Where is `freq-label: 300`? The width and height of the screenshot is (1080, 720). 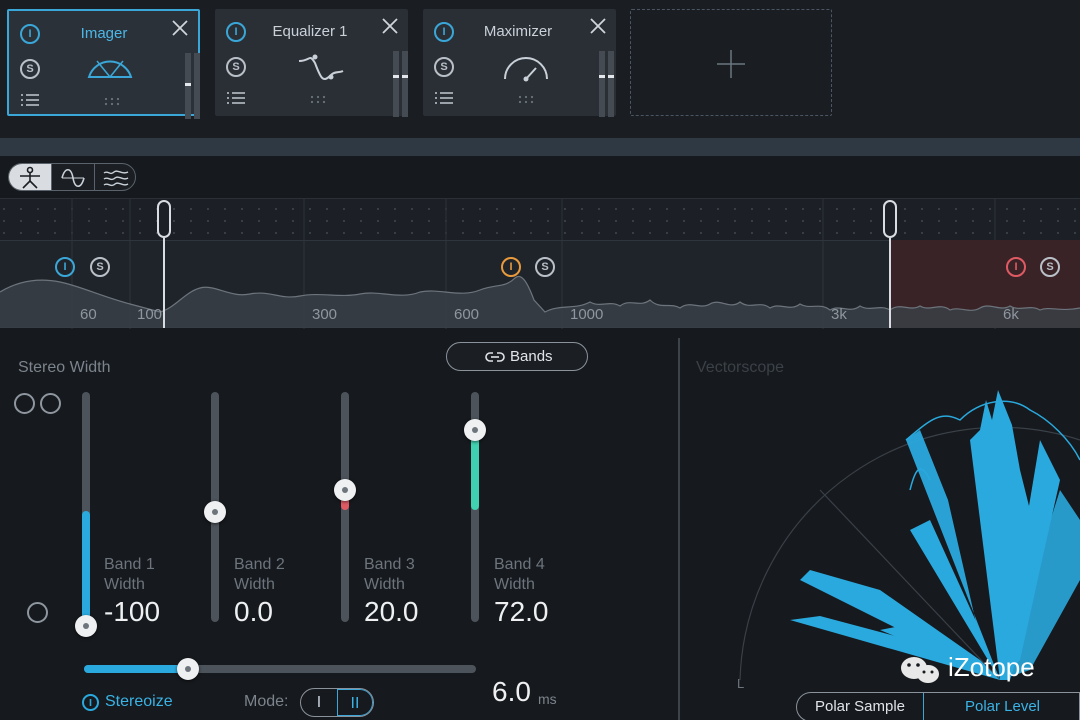 freq-label: 300 is located at coordinates (325, 314).